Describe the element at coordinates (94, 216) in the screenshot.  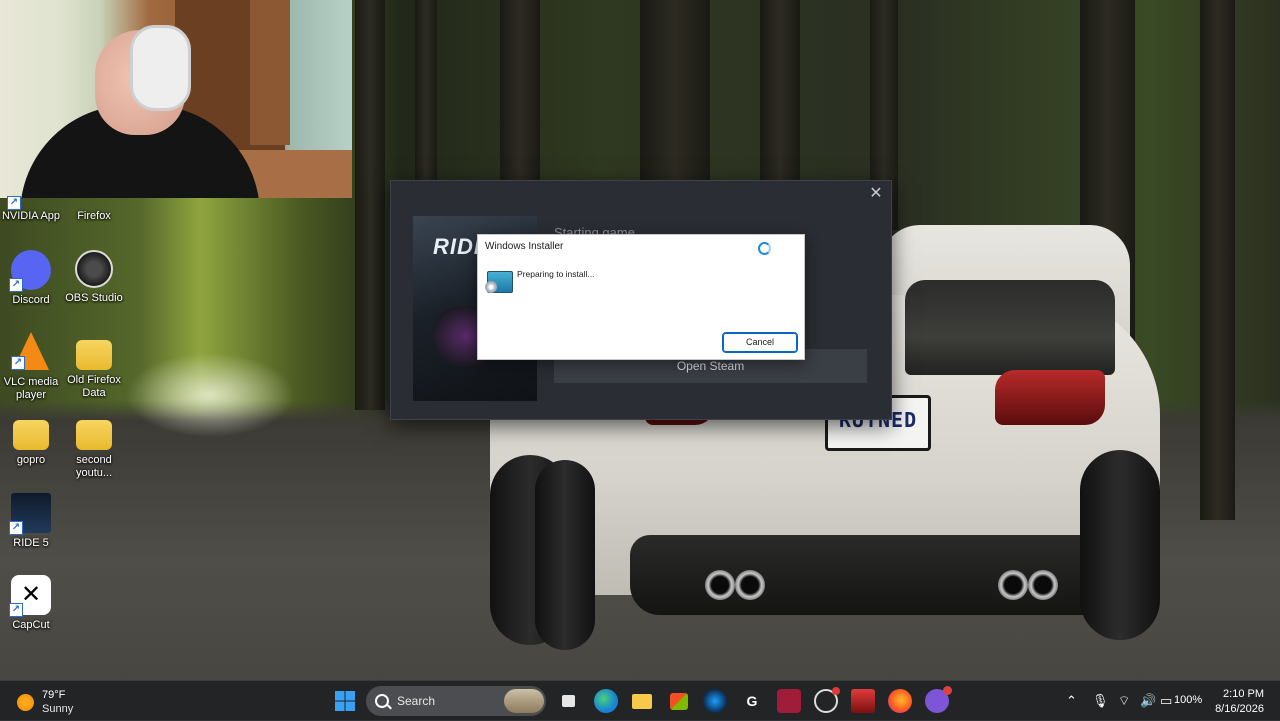
I see `desktop-icon-label: Firefox` at that location.